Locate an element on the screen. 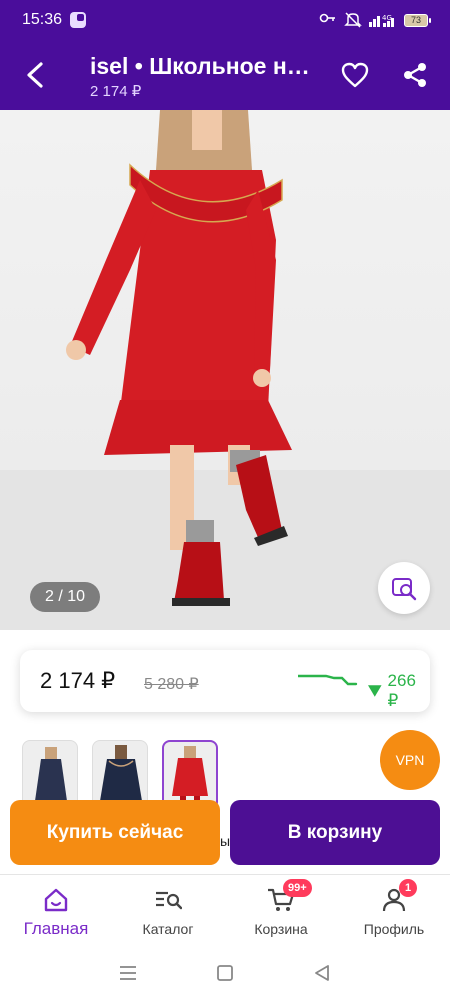 The height and width of the screenshot is (1000, 450). current-price: 2 174 ₽ is located at coordinates (78, 680).